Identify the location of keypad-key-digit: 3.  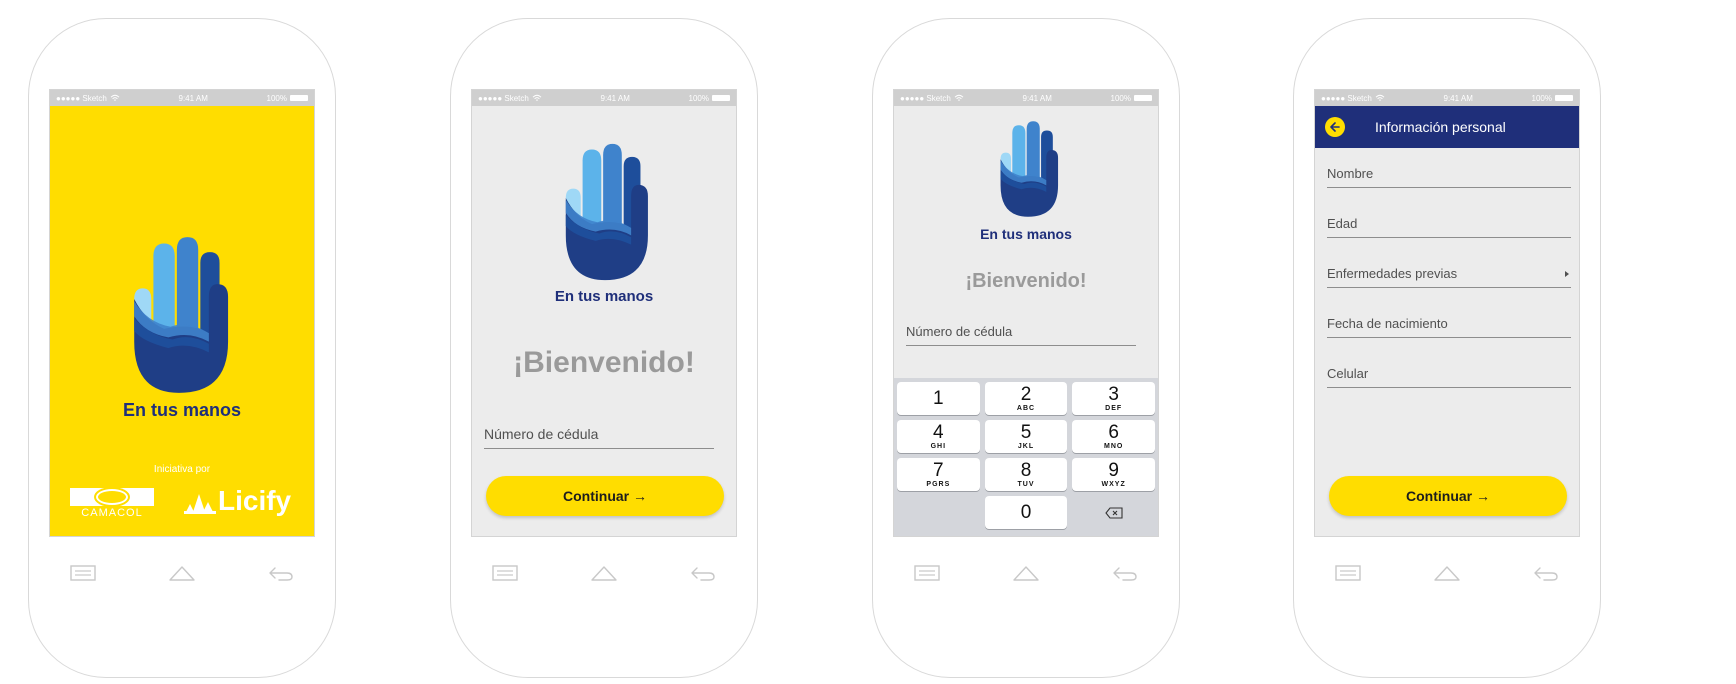
(1113, 394).